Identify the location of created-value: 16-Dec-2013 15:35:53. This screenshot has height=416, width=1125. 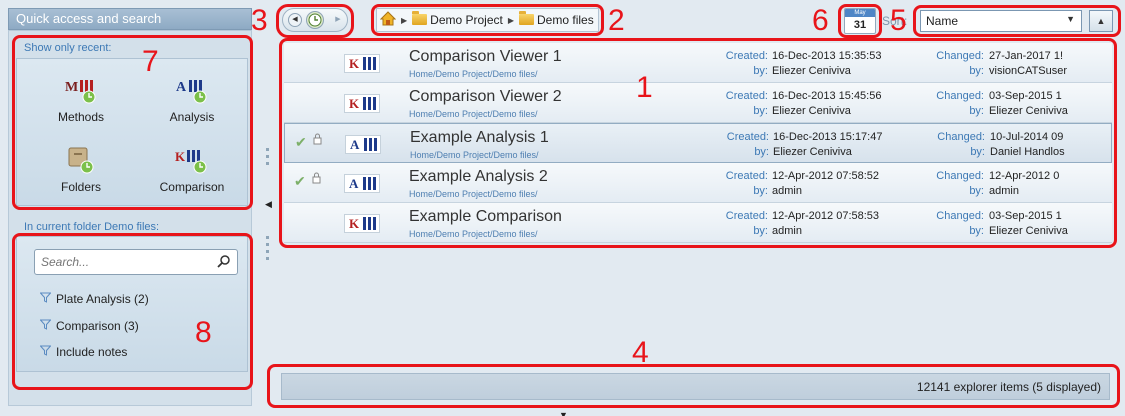
(827, 56).